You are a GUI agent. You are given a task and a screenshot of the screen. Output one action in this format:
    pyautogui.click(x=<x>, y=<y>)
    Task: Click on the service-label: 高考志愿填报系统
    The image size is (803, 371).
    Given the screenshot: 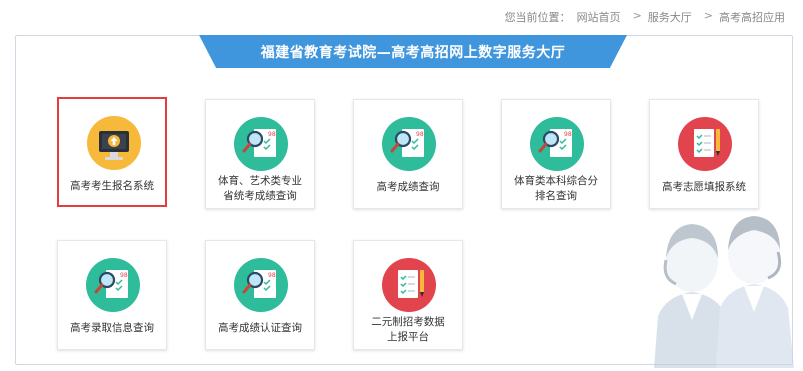 What is the action you would take?
    pyautogui.click(x=704, y=187)
    